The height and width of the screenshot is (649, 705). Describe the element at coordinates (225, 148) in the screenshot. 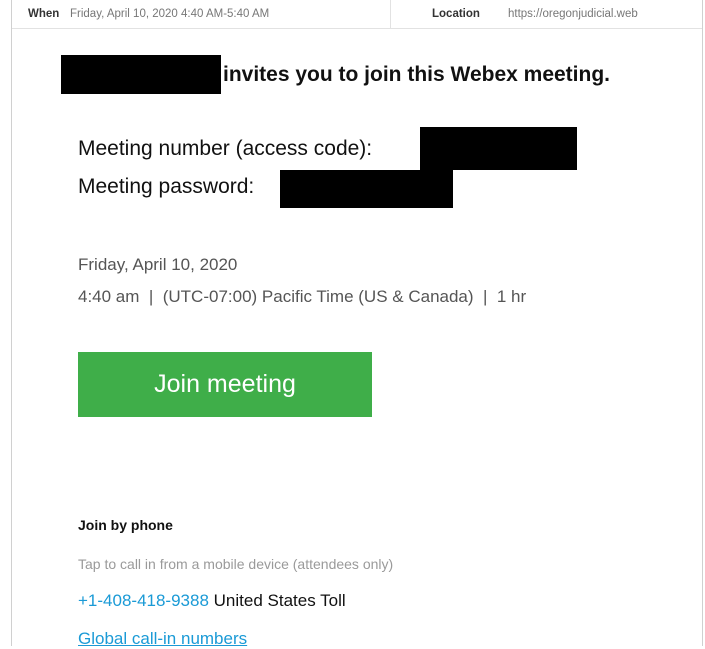

I see `meeting-number-label: Meeting number (access code):` at that location.